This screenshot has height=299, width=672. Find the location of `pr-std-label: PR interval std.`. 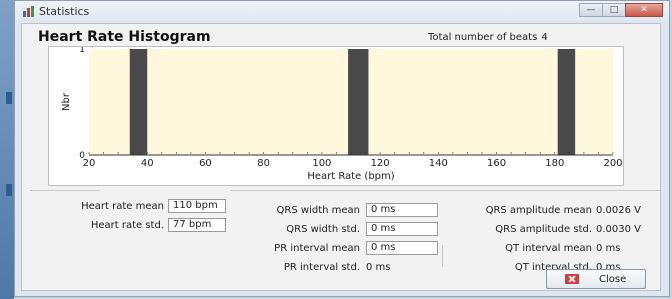

pr-std-label: PR interval std. is located at coordinates (321, 267).